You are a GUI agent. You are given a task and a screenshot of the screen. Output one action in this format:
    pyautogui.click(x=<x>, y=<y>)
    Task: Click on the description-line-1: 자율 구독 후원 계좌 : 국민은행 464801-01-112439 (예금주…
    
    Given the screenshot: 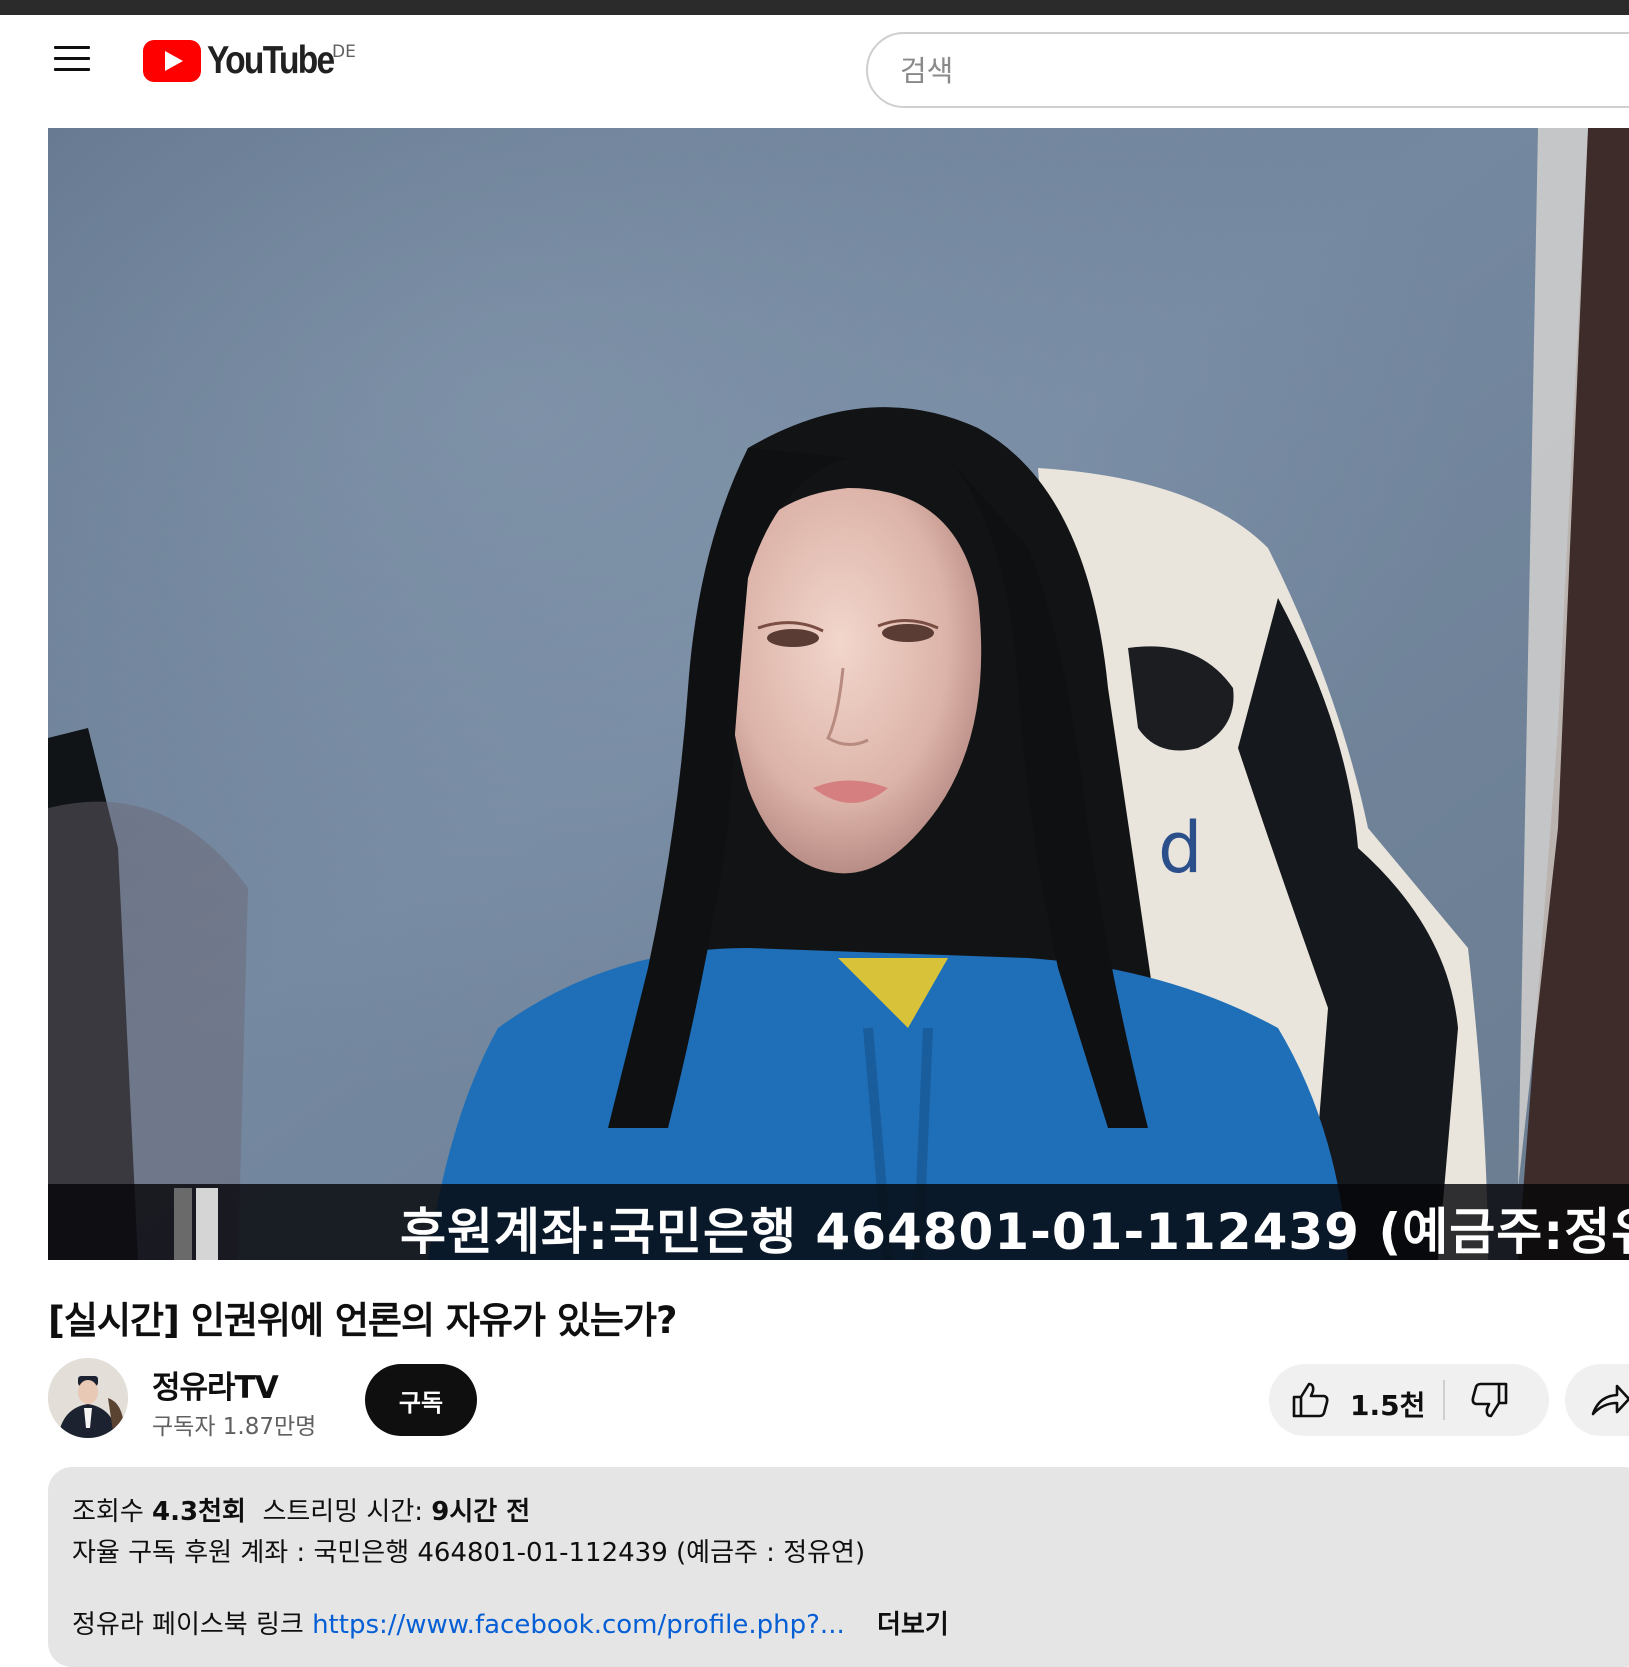 What is the action you would take?
    pyautogui.click(x=469, y=1553)
    